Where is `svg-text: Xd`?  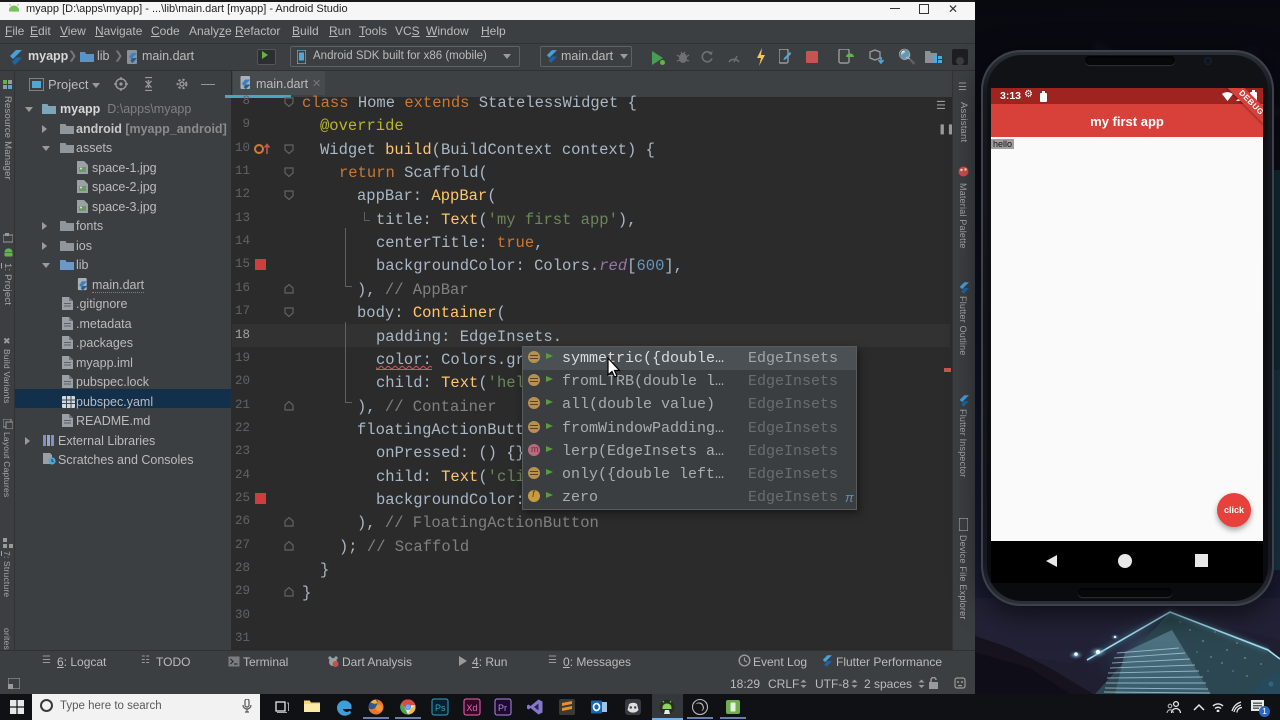 svg-text: Xd is located at coordinates (471, 708).